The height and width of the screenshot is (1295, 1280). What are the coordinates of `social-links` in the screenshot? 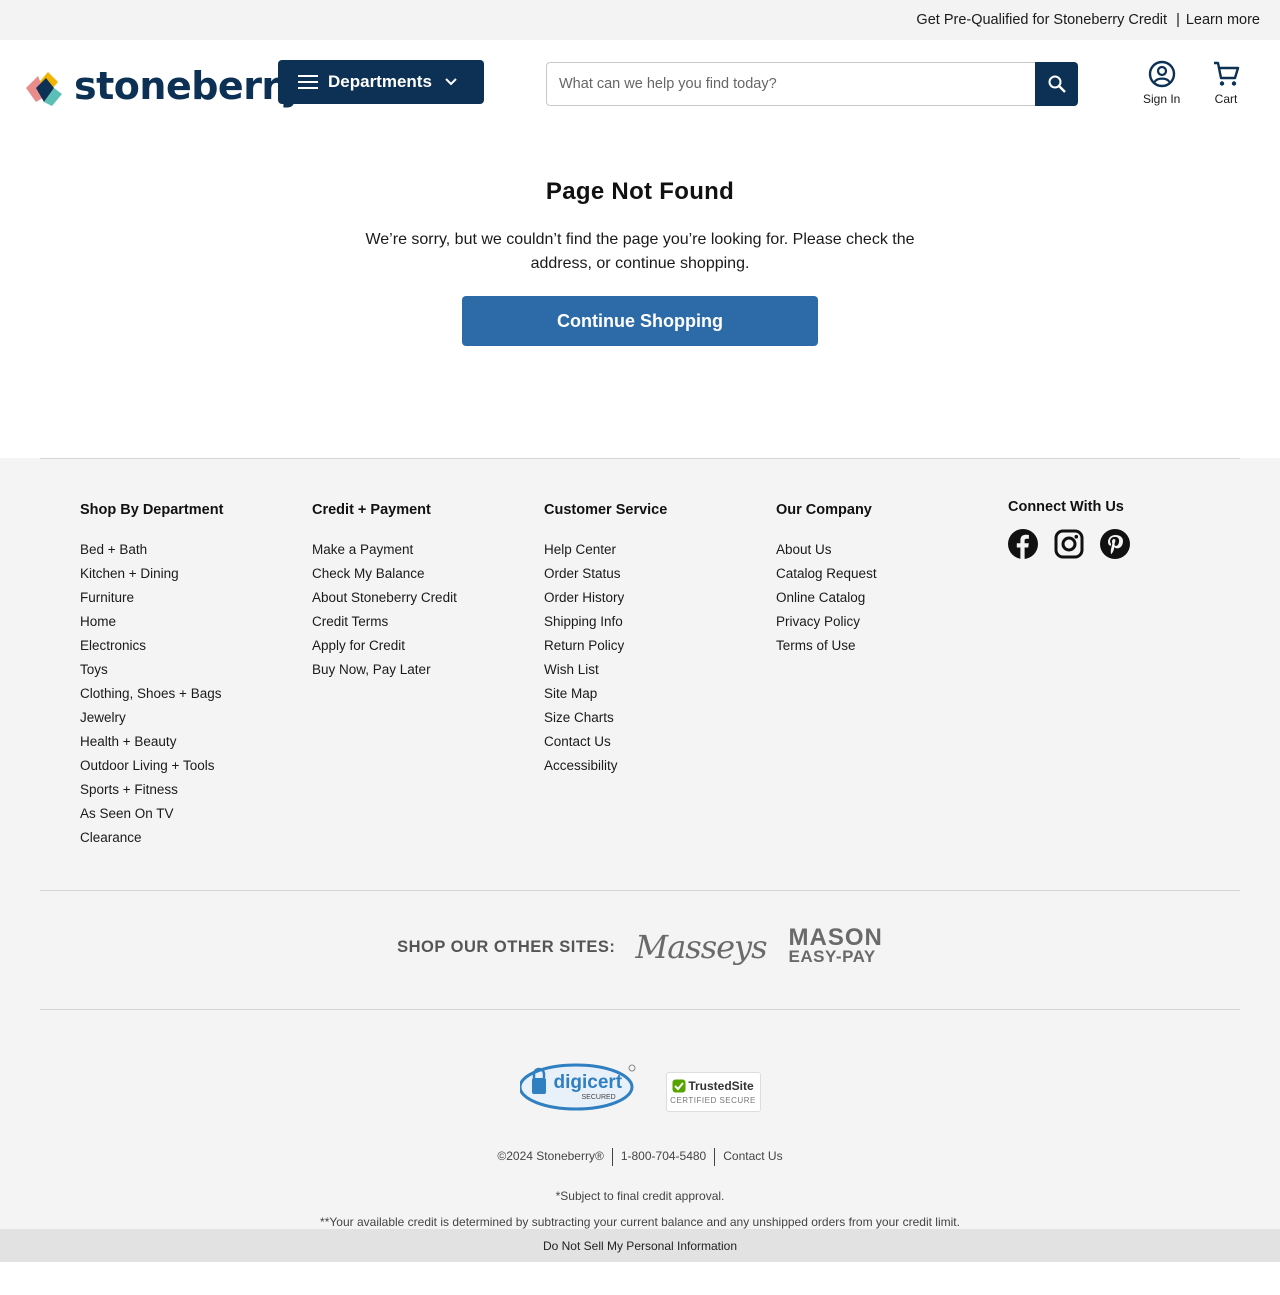 It's located at (1069, 544).